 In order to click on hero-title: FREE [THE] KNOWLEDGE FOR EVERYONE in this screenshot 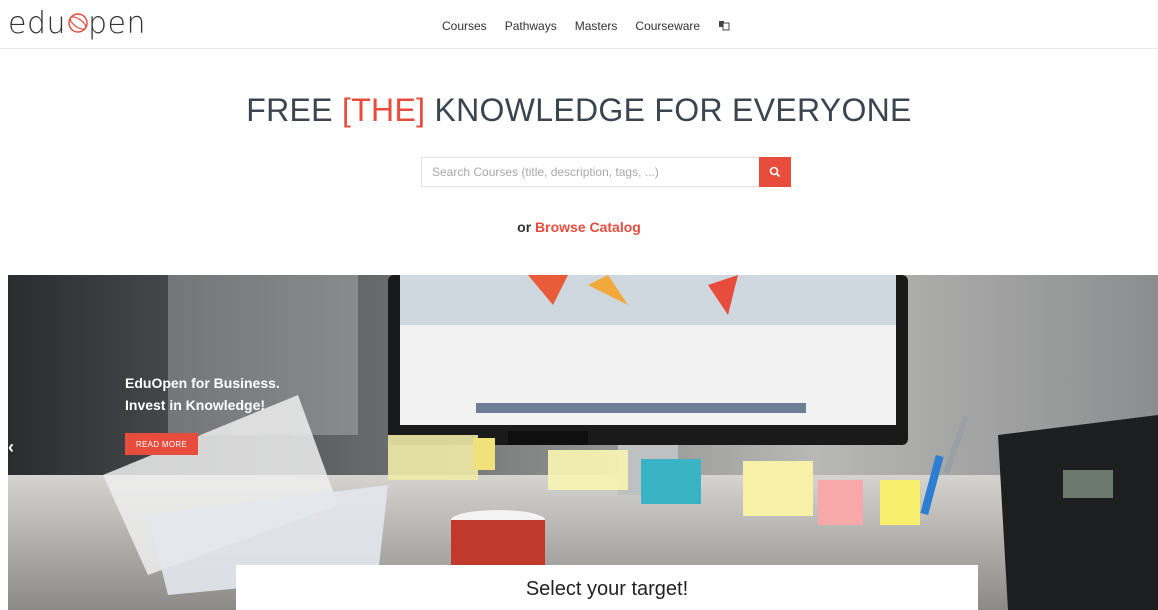, I will do `click(579, 110)`.